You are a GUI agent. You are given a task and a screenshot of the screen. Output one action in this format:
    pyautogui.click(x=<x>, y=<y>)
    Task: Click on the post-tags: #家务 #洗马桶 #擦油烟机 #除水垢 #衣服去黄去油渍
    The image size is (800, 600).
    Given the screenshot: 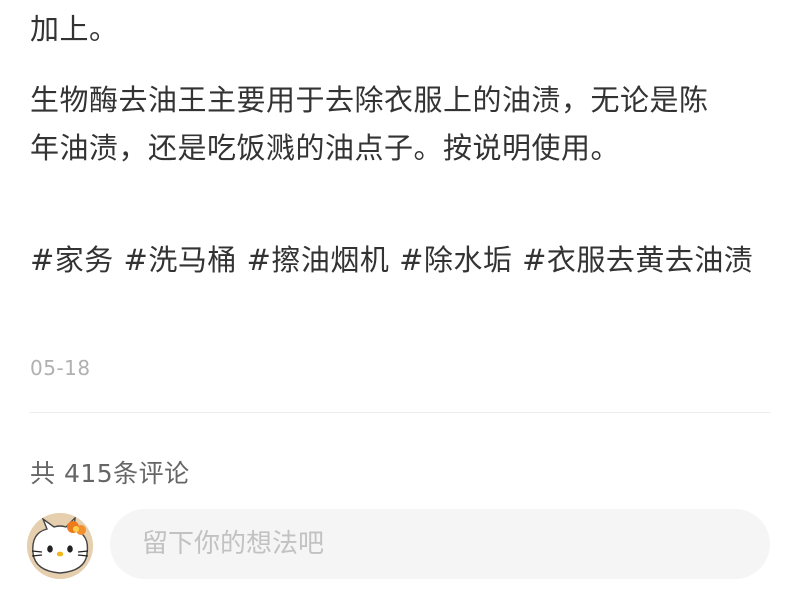 What is the action you would take?
    pyautogui.click(x=400, y=260)
    